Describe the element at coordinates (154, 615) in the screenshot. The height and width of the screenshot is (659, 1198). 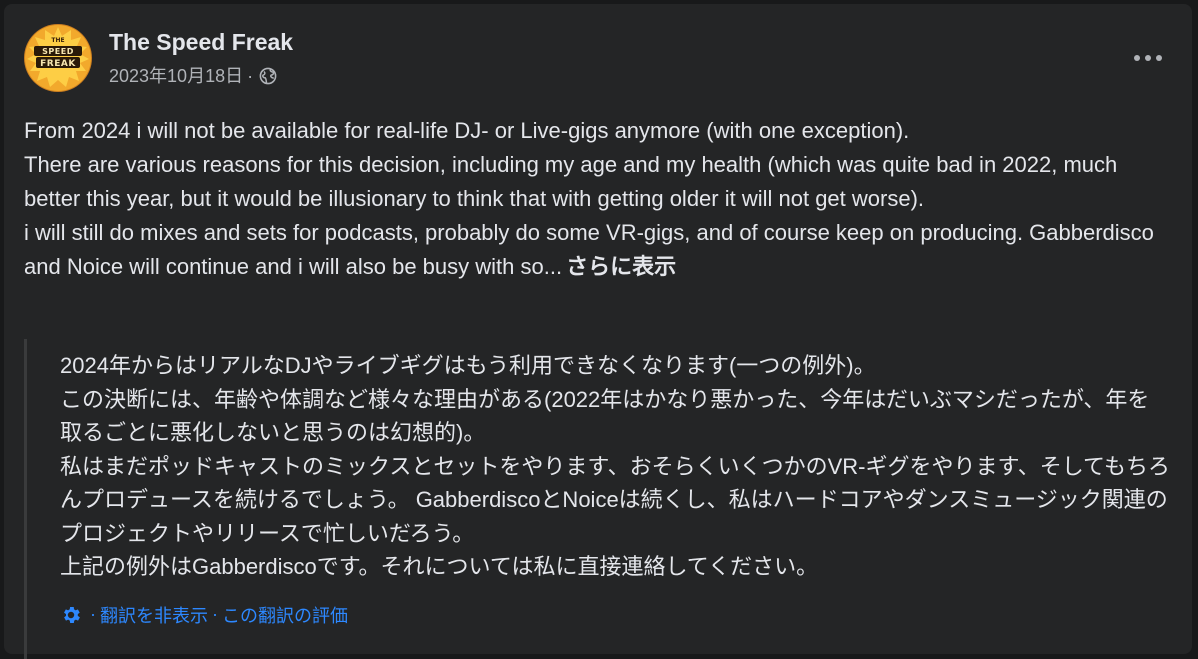
I see `hide-translation-link: 翻訳を非表示` at that location.